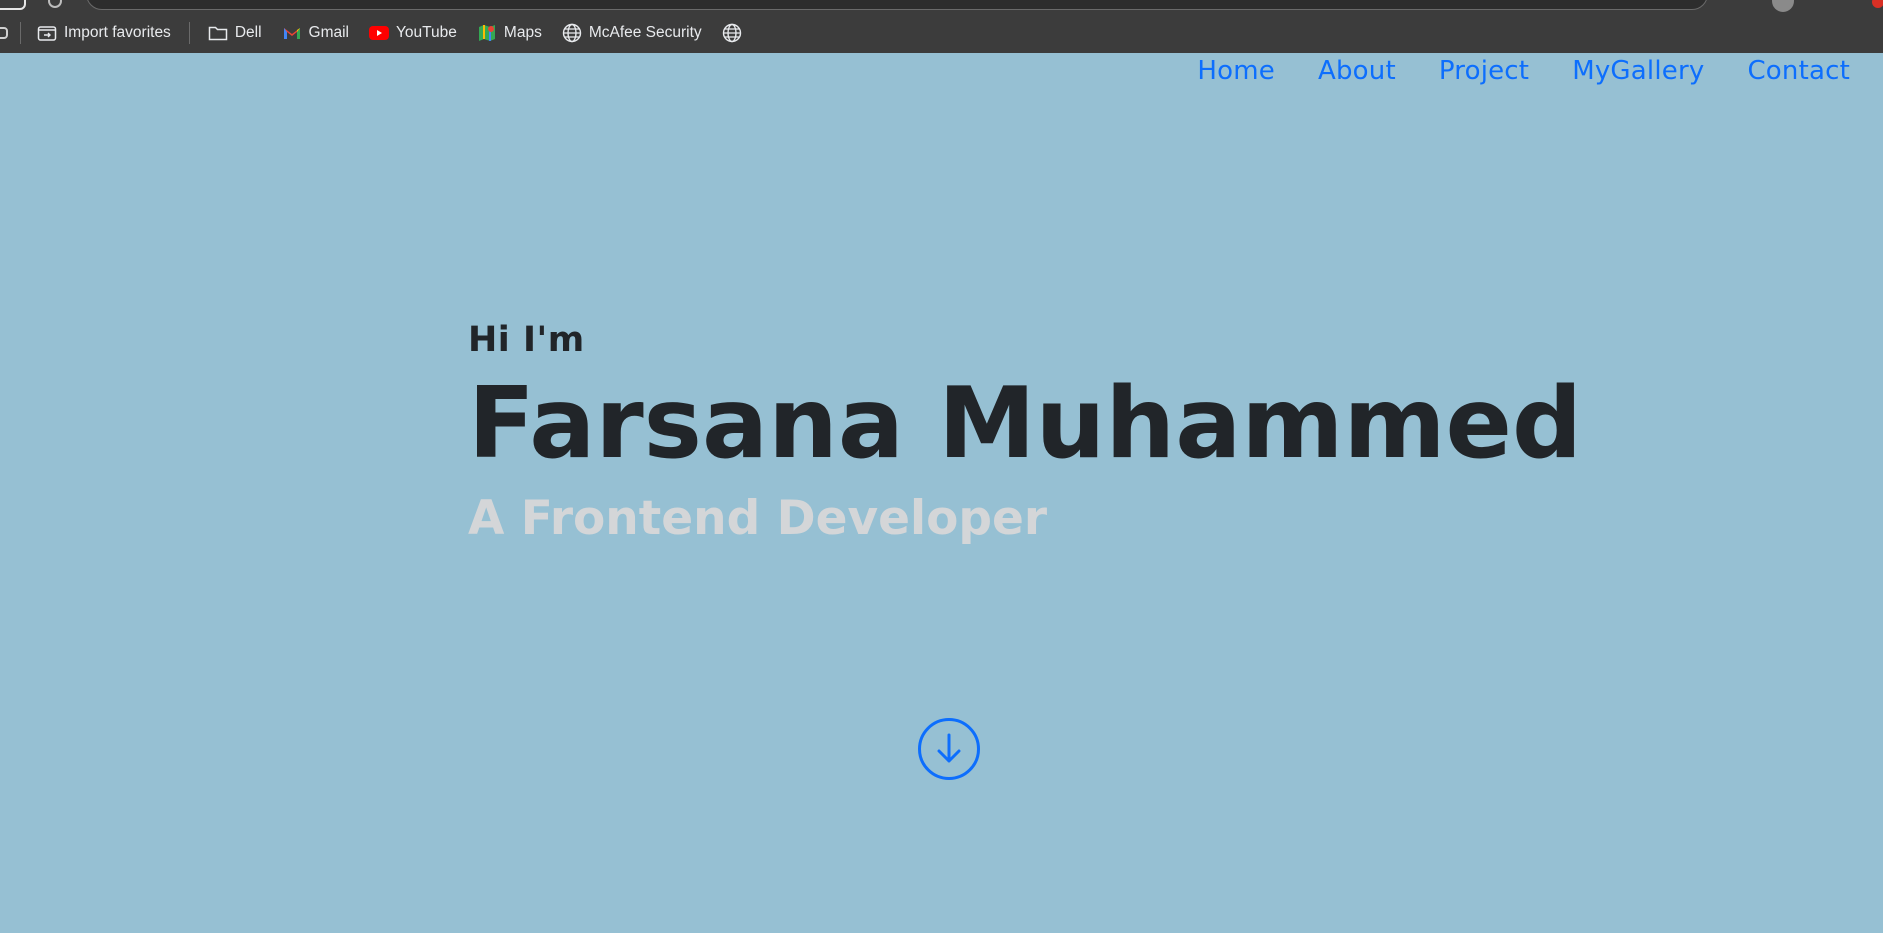 The width and height of the screenshot is (1883, 933). I want to click on hero-name: Farsana Muhammed, so click(1025, 424).